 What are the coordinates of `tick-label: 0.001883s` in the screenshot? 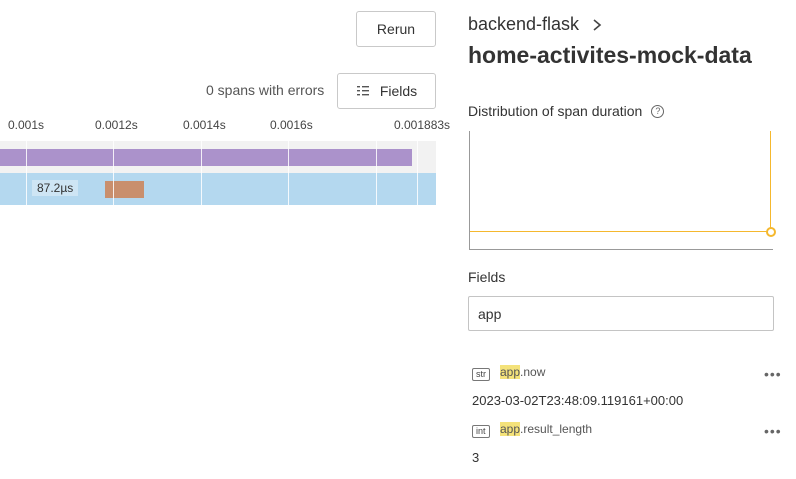 It's located at (422, 125).